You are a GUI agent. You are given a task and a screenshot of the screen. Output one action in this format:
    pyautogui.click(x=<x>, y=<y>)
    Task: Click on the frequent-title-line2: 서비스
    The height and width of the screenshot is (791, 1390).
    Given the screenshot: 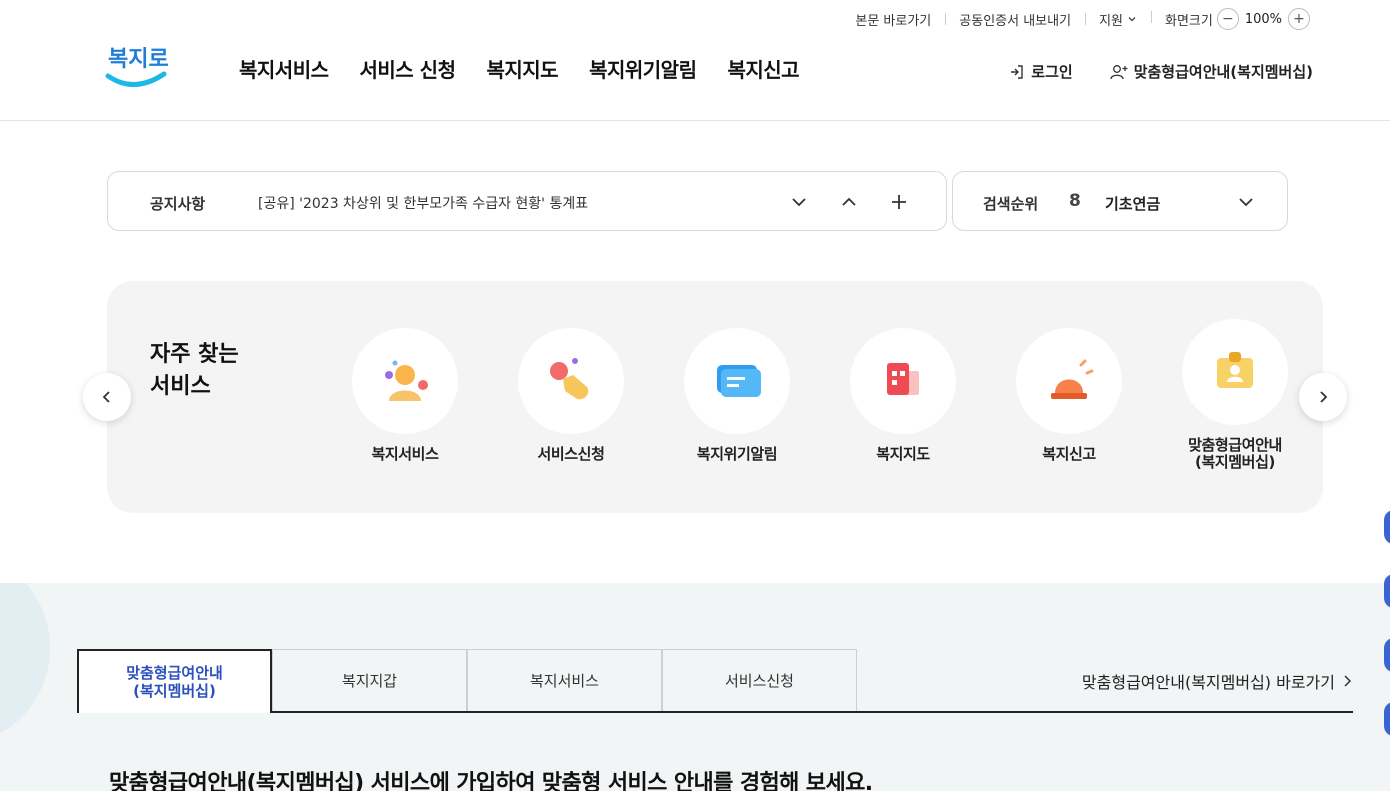 What is the action you would take?
    pyautogui.click(x=180, y=386)
    